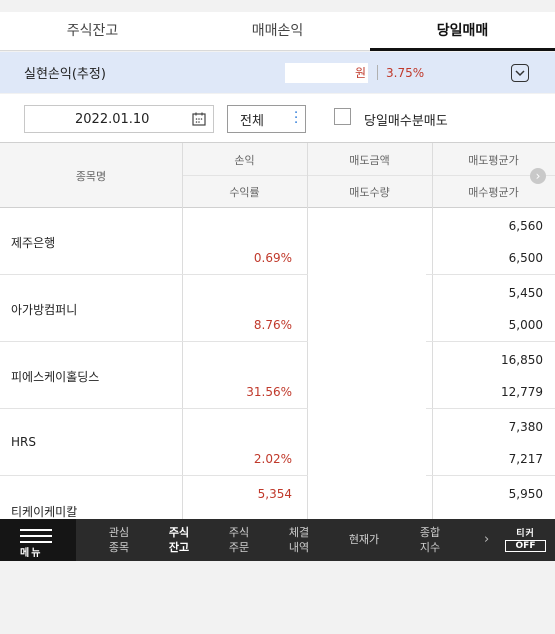 Image resolution: width=555 pixels, height=634 pixels. Describe the element at coordinates (277, 72) in the screenshot. I see `realized-profit-summary: 실현손익(추정) 원 3.75%` at that location.